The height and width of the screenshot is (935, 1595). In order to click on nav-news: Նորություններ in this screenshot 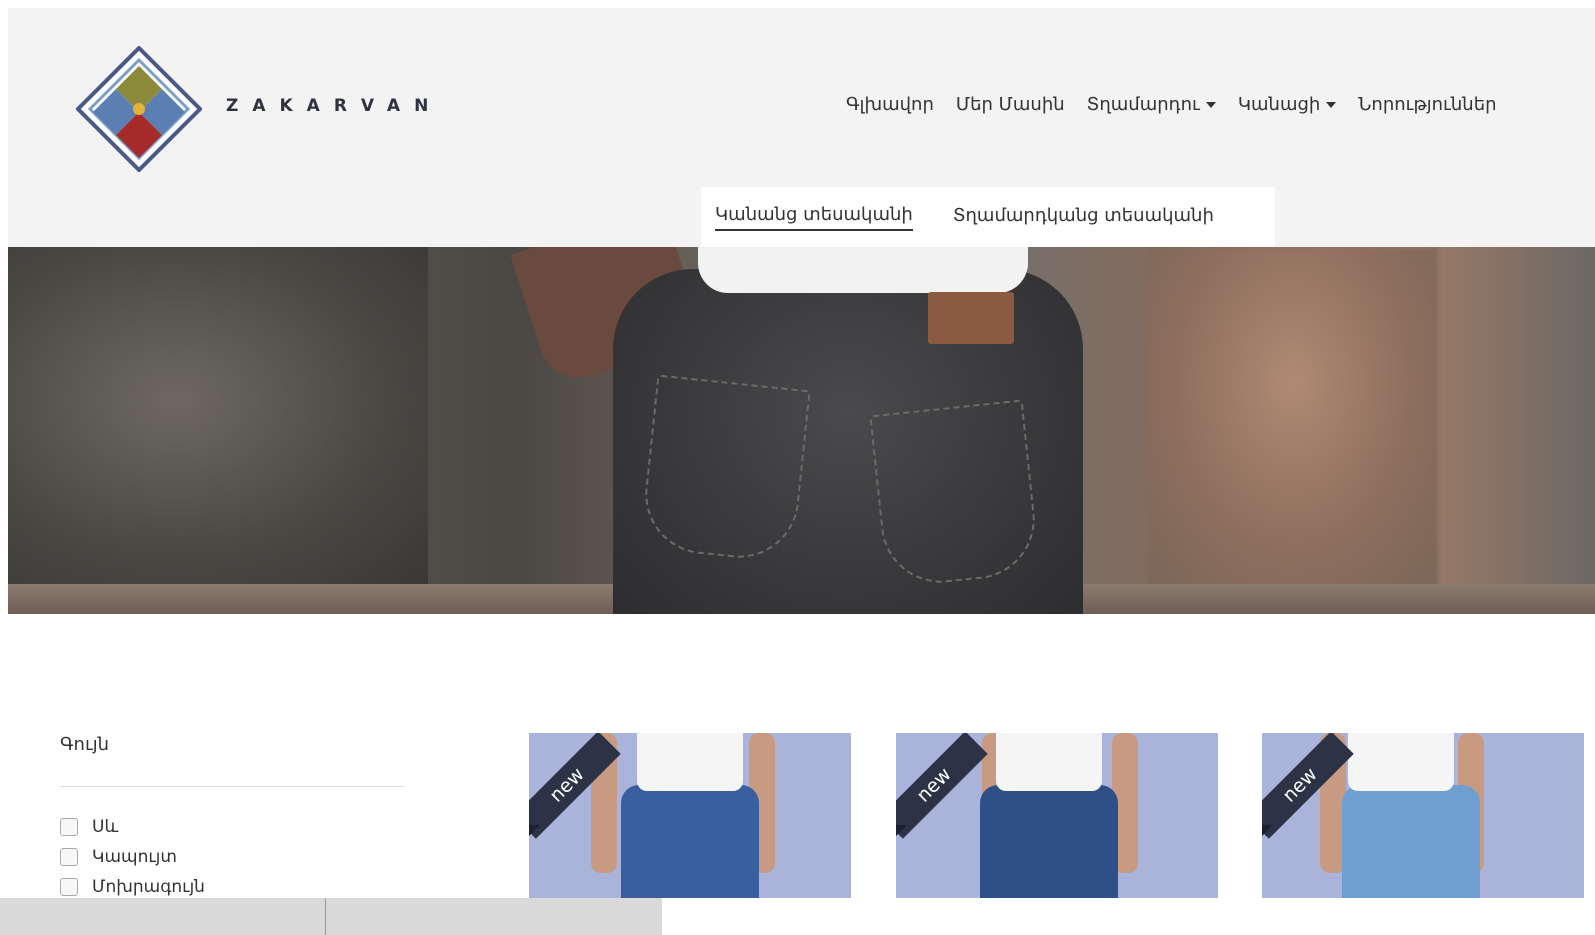, I will do `click(1427, 104)`.